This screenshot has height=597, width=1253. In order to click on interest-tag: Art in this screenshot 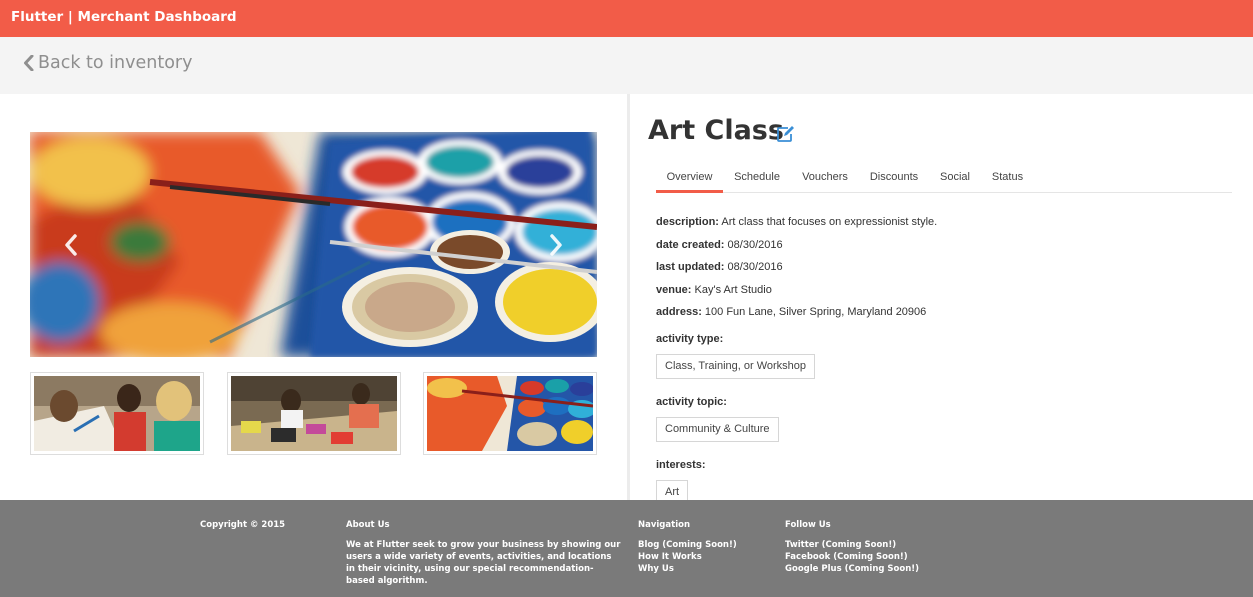, I will do `click(672, 490)`.